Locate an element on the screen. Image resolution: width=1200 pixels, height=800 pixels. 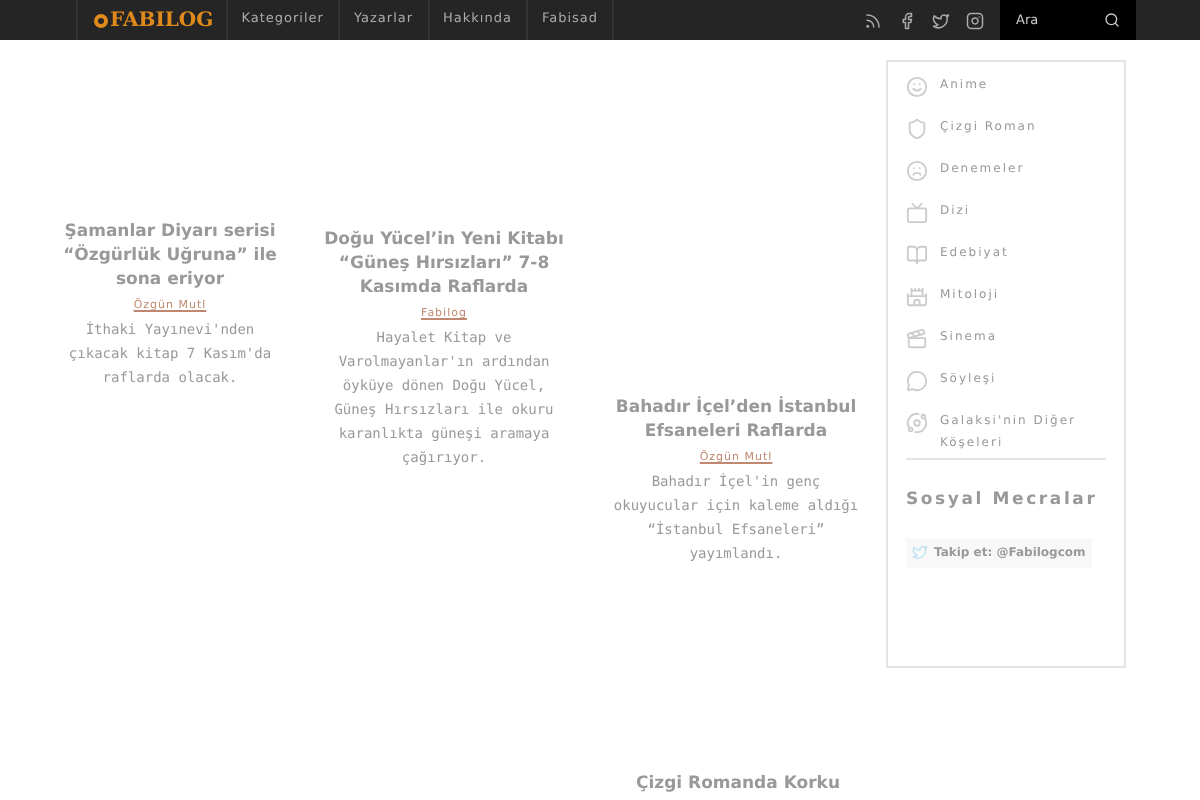
post-title: Doğu Yücel’in Yeni Kitabı “Güneş Hırsızları” 7-8 Kasımda Raflarda is located at coordinates (444, 264).